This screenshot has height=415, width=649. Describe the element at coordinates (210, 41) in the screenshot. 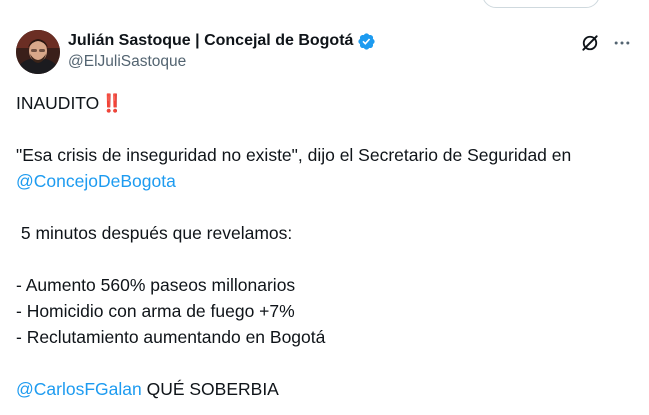

I see `author-display-name: Julián Sastoque | Concejal de Bogotá` at that location.